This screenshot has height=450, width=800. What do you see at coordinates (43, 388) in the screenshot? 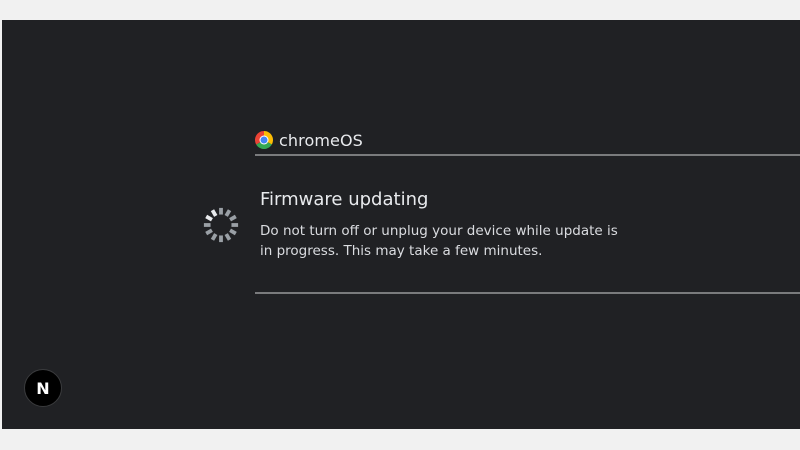
I see `n-avatar-button: N` at bounding box center [43, 388].